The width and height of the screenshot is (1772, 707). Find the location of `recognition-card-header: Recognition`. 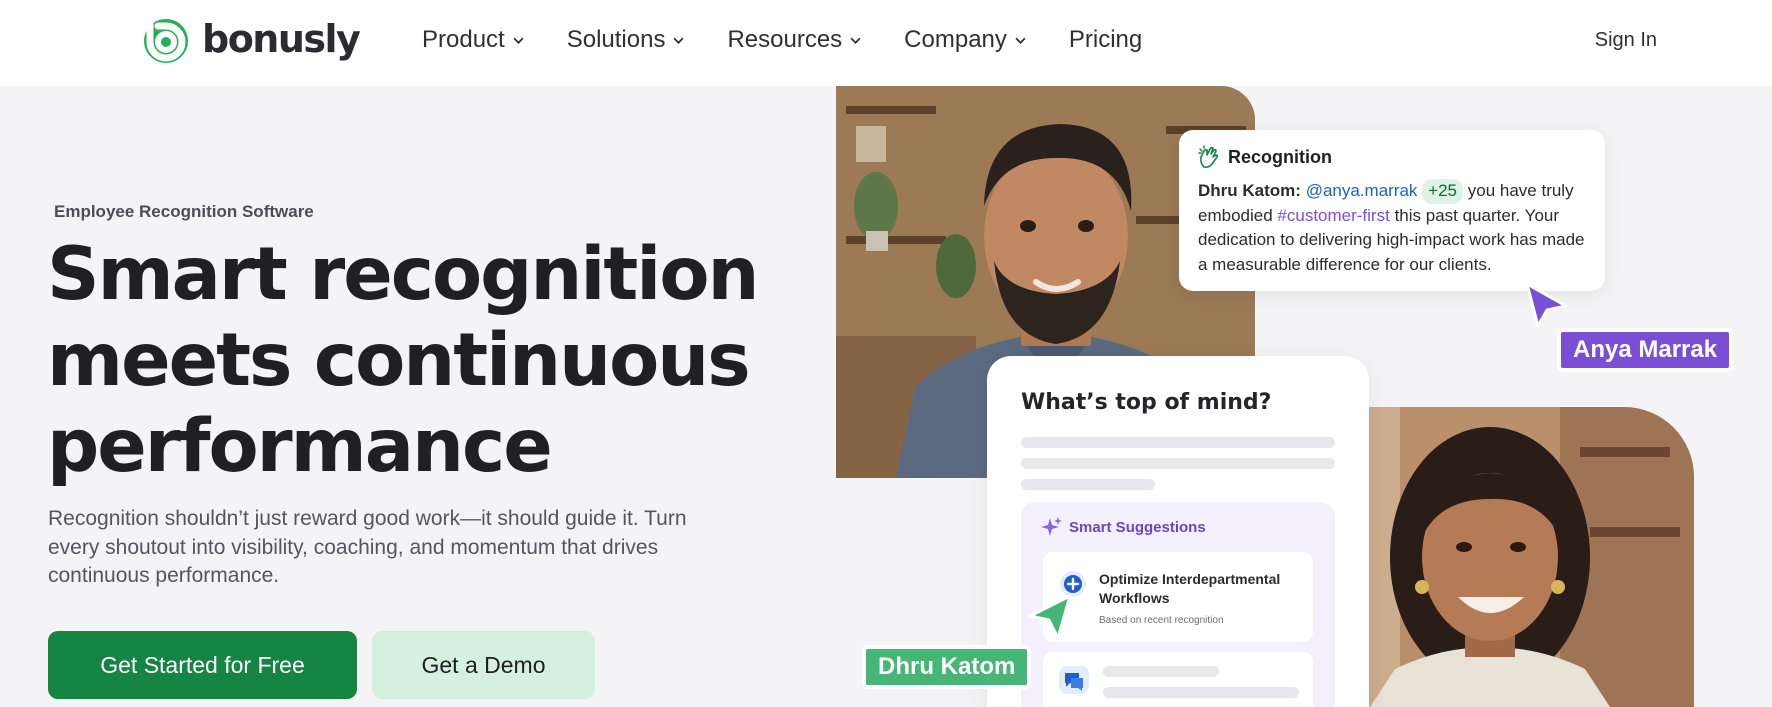

recognition-card-header: Recognition is located at coordinates (1392, 157).